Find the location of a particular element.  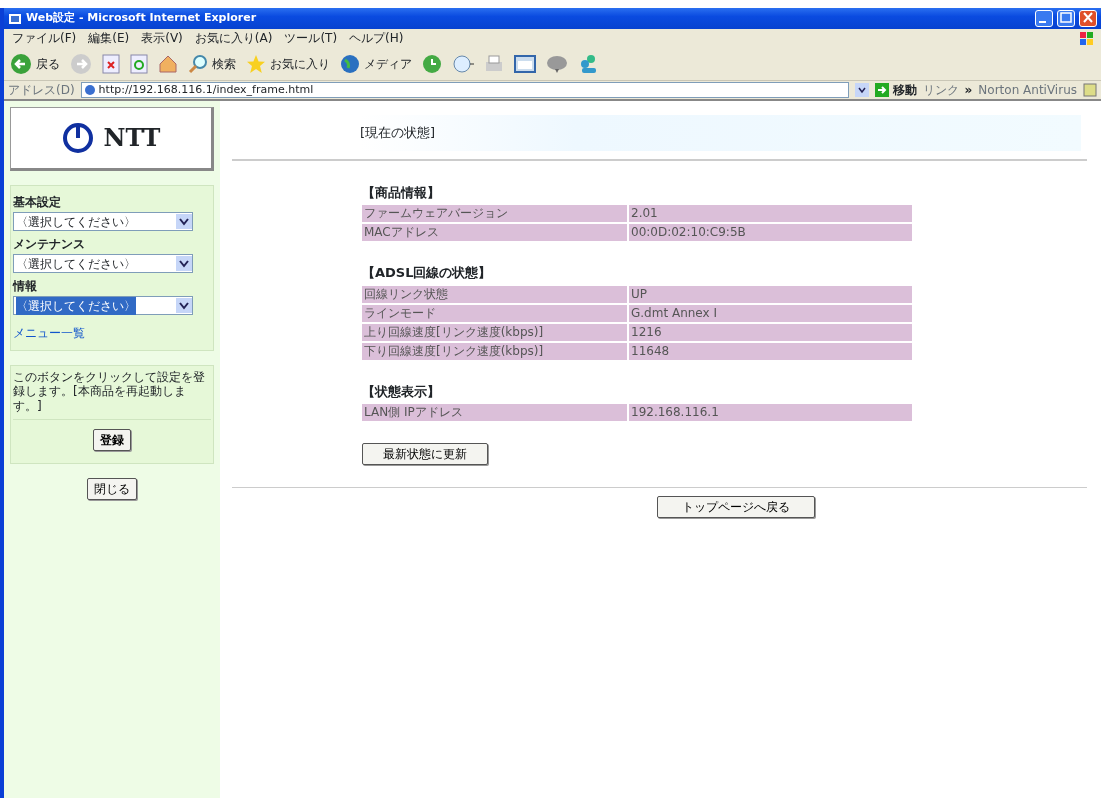

printer-icon is located at coordinates (494, 63).